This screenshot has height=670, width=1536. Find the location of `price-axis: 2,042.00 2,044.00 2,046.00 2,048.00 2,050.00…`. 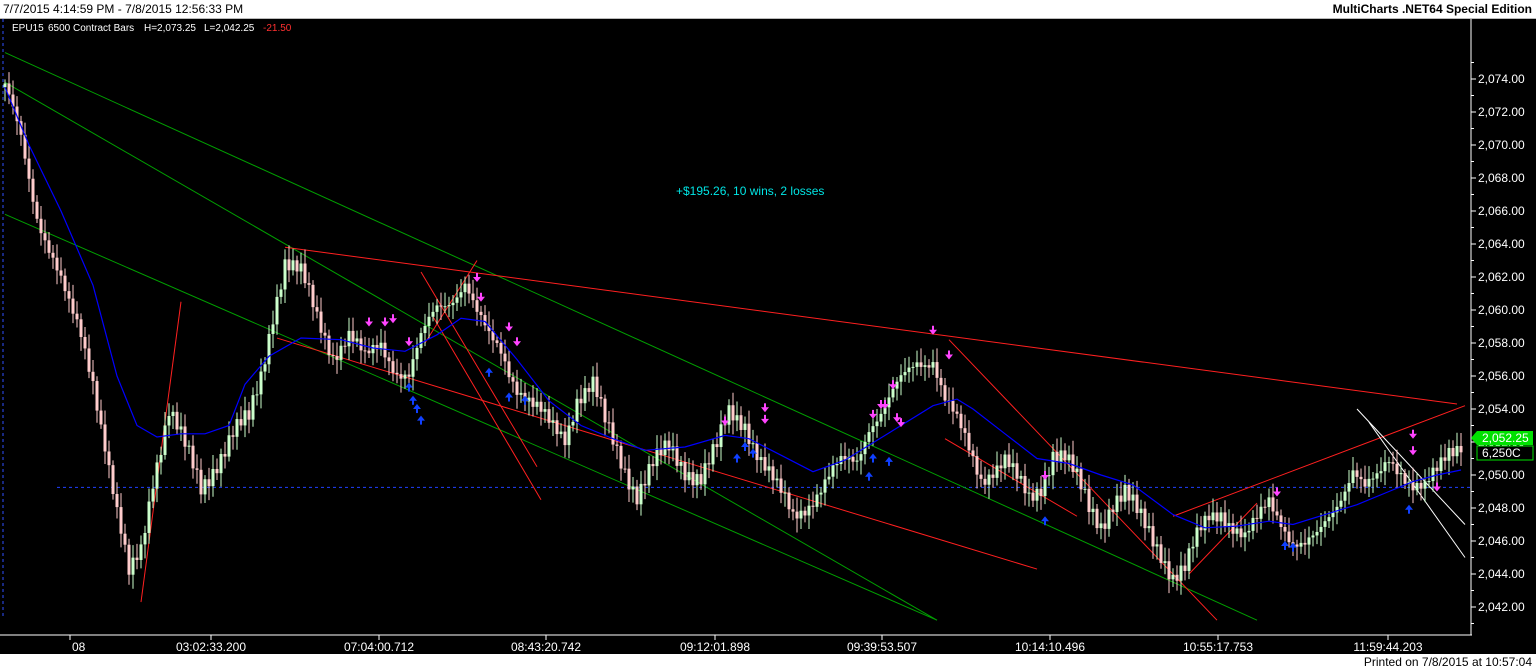

price-axis: 2,042.00 2,044.00 2,046.00 2,048.00 2,050.00… is located at coordinates (1498, 343).